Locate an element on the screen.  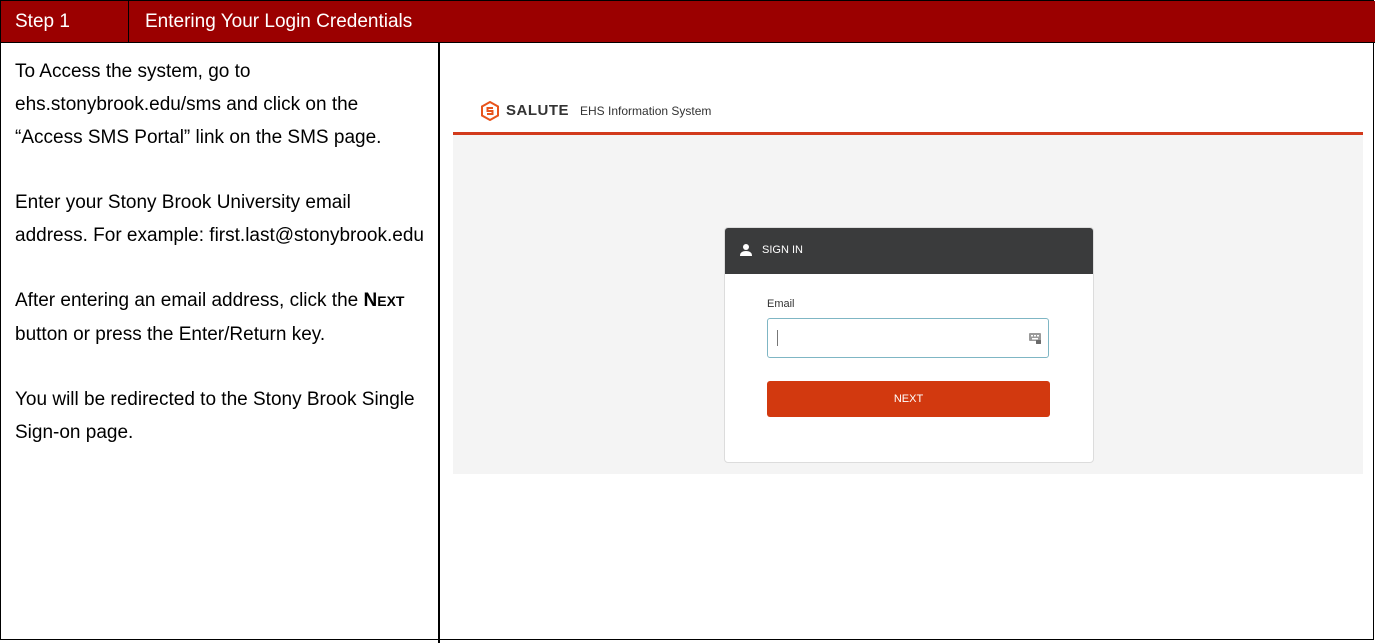
next-key-rest: EXT is located at coordinates (391, 301).